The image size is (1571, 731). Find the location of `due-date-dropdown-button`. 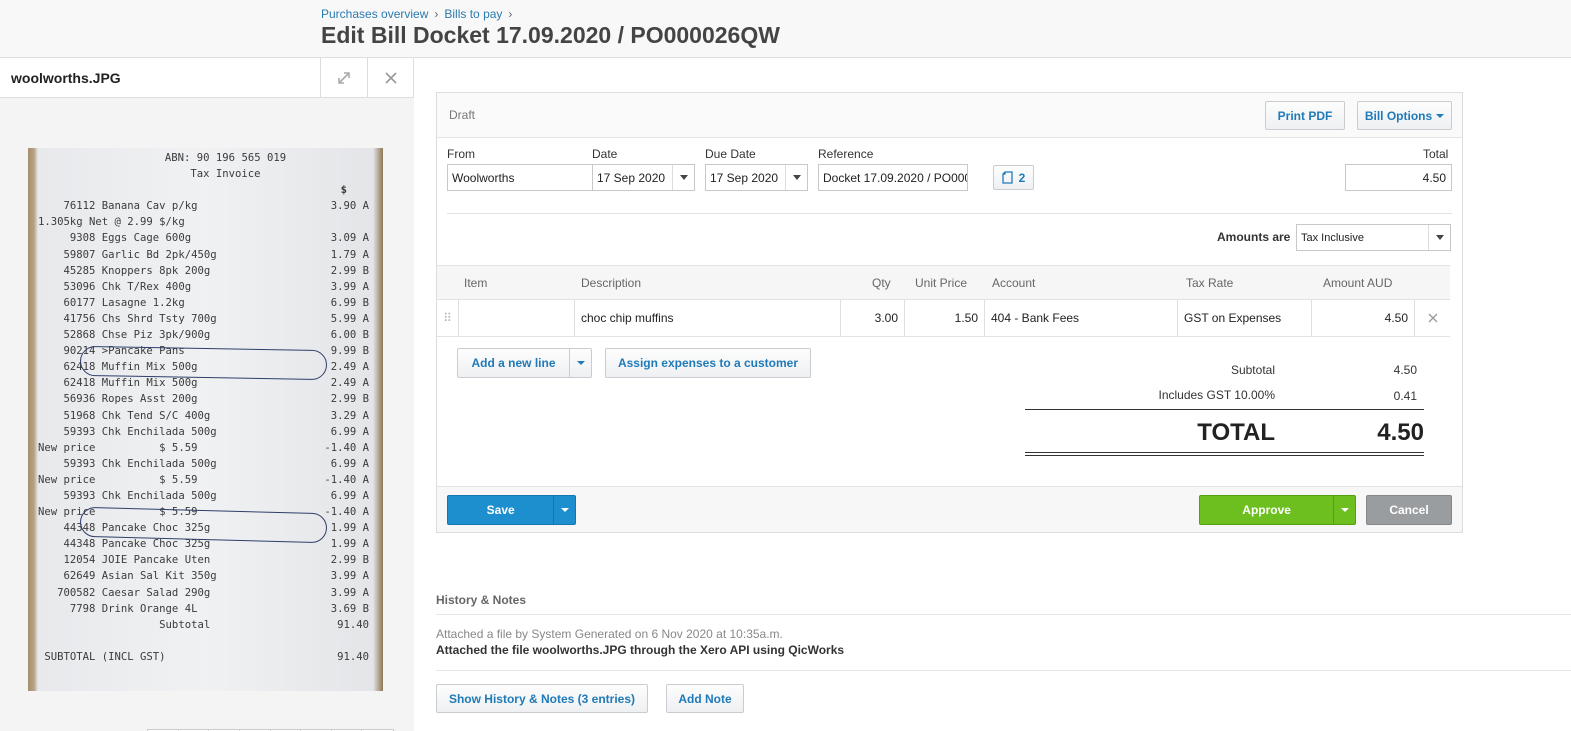

due-date-dropdown-button is located at coordinates (796, 177).